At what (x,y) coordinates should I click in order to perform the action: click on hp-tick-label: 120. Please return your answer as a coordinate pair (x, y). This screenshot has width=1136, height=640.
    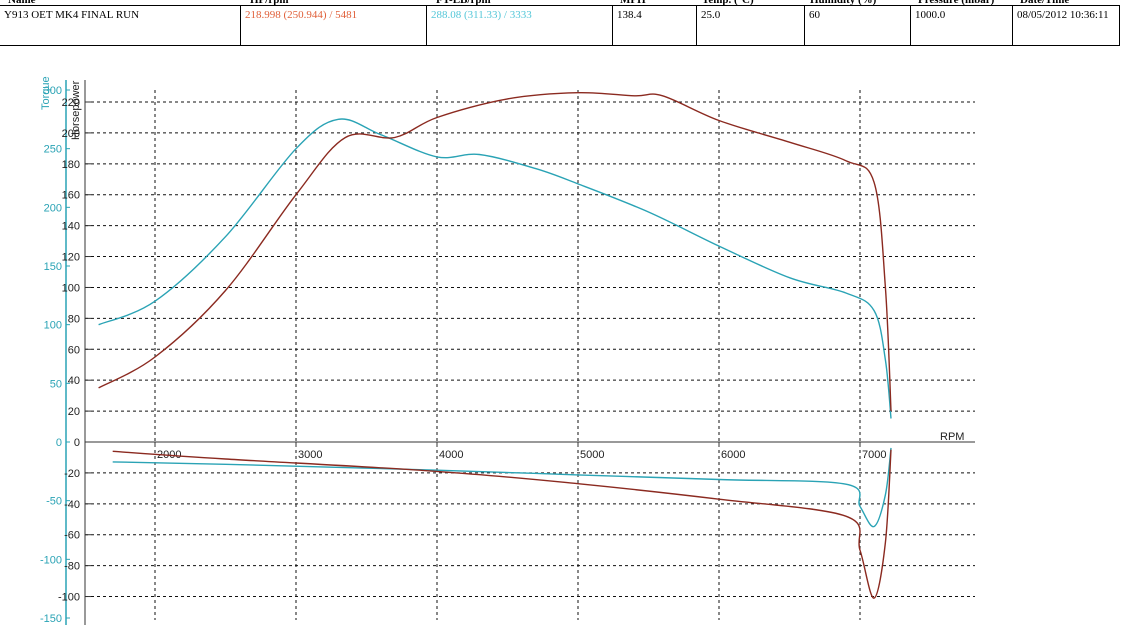
    Looking at the image, I should click on (71, 258).